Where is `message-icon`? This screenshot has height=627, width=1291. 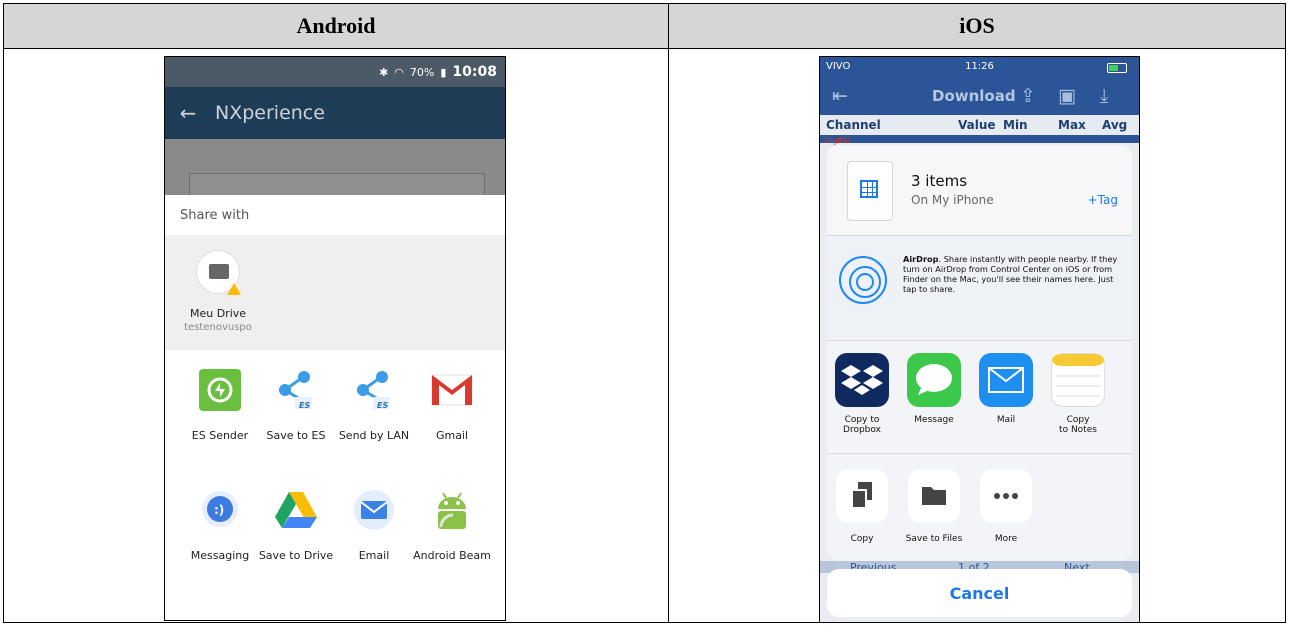 message-icon is located at coordinates (934, 380).